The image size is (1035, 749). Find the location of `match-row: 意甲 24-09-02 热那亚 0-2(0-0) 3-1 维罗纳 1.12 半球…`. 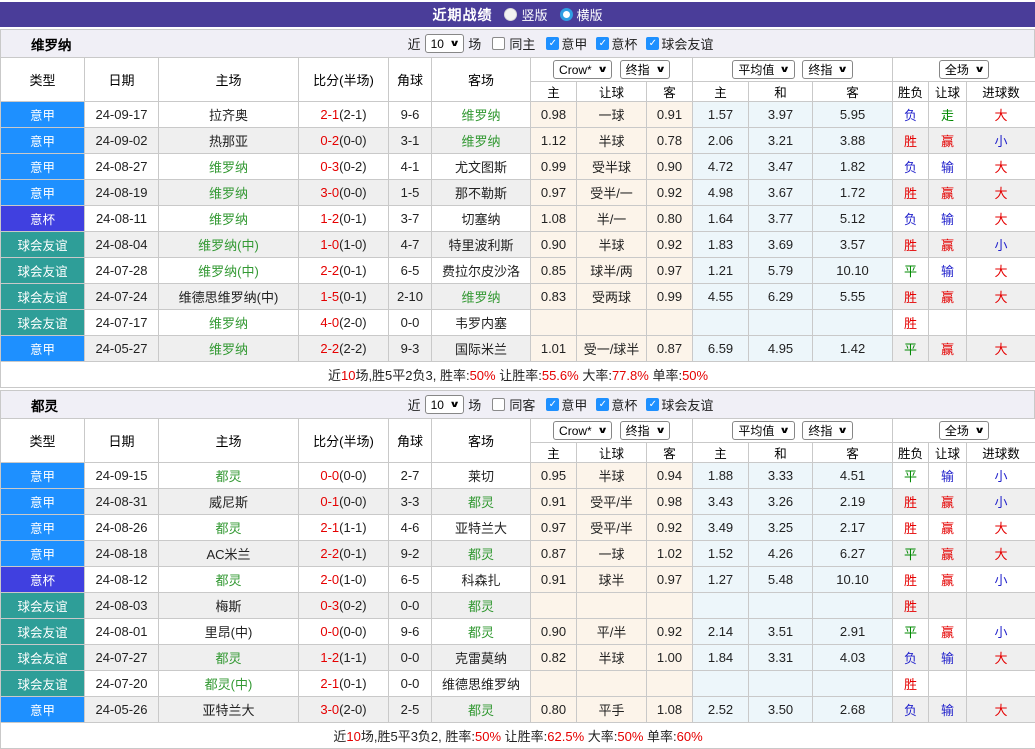

match-row: 意甲 24-09-02 热那亚 0-2(0-0) 3-1 维罗纳 1.12 半球… is located at coordinates (518, 141).